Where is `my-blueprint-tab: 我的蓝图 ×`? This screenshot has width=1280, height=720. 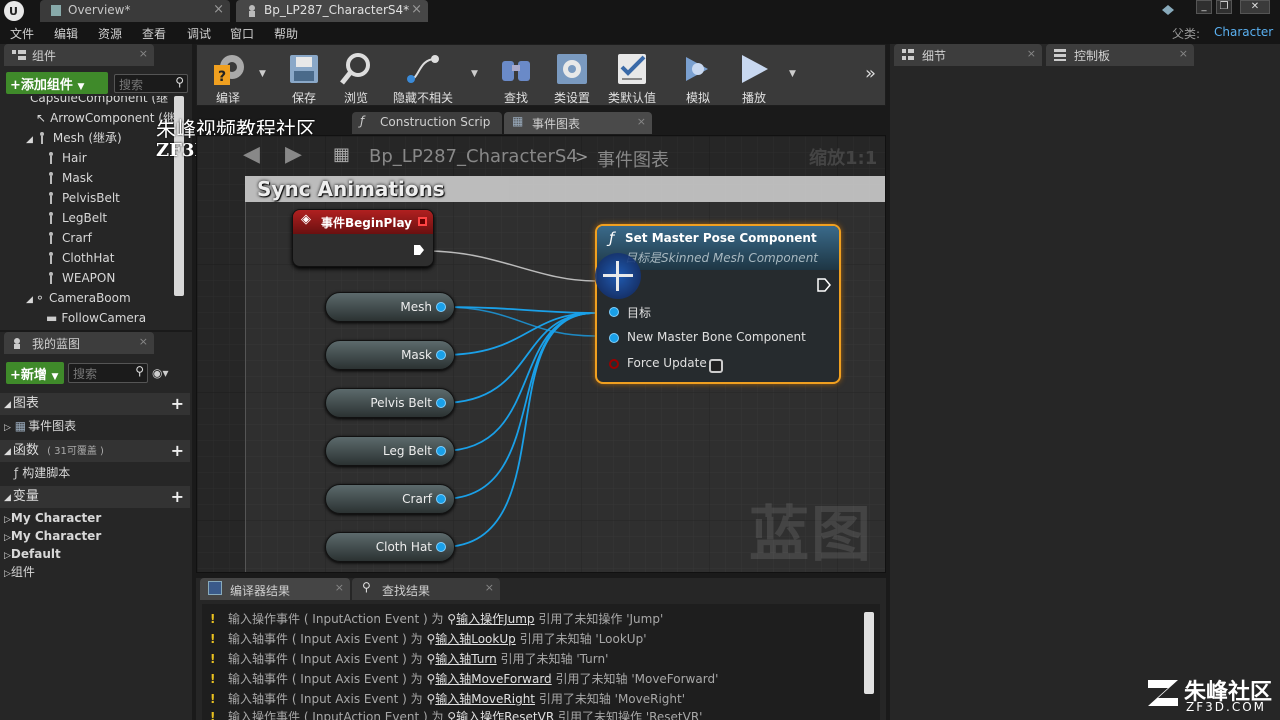 my-blueprint-tab: 我的蓝图 × is located at coordinates (79, 343).